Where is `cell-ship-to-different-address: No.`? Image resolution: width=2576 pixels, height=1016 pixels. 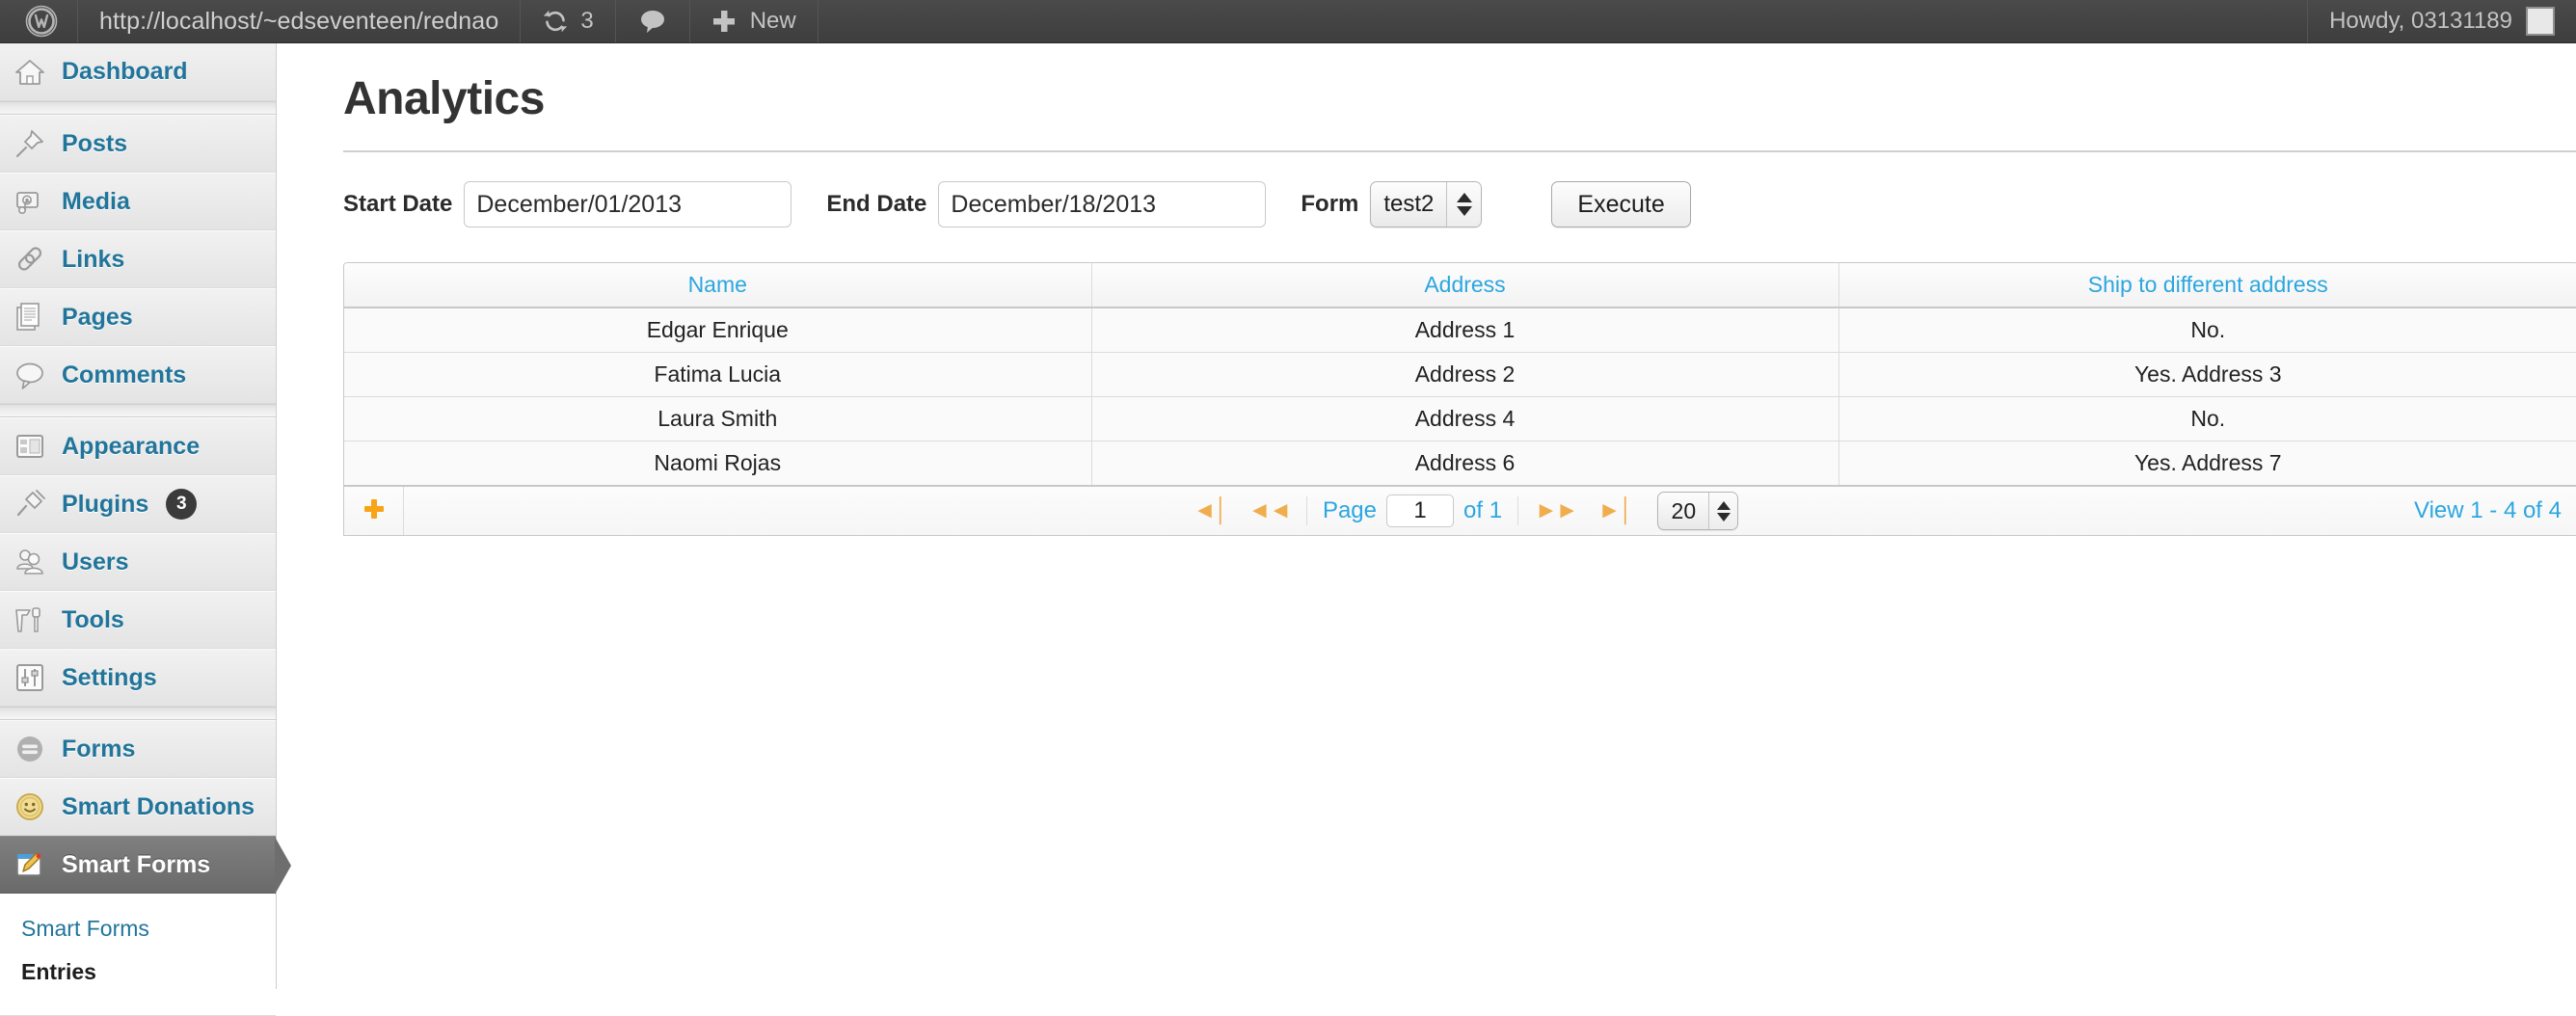 cell-ship-to-different-address: No. is located at coordinates (2207, 418).